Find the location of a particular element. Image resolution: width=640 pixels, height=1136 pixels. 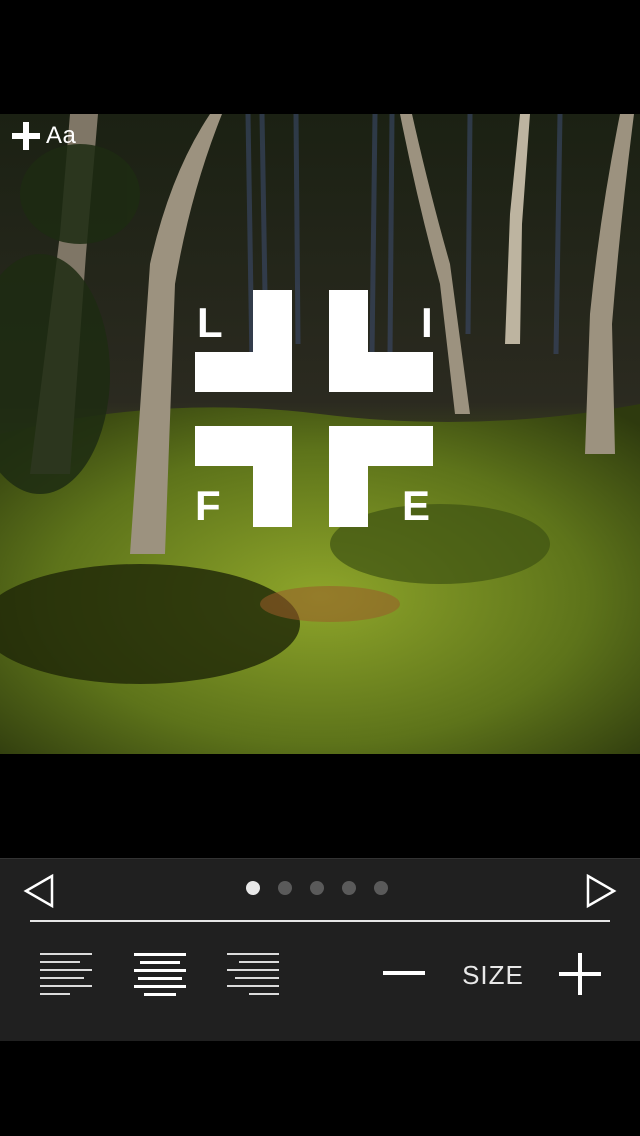

triangle-right-icon is located at coordinates (601, 891).